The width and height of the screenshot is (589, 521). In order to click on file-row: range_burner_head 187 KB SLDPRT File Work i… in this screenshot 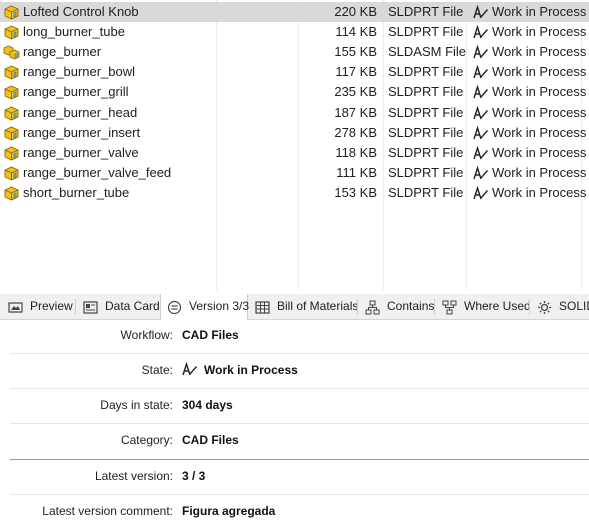, I will do `click(294, 113)`.